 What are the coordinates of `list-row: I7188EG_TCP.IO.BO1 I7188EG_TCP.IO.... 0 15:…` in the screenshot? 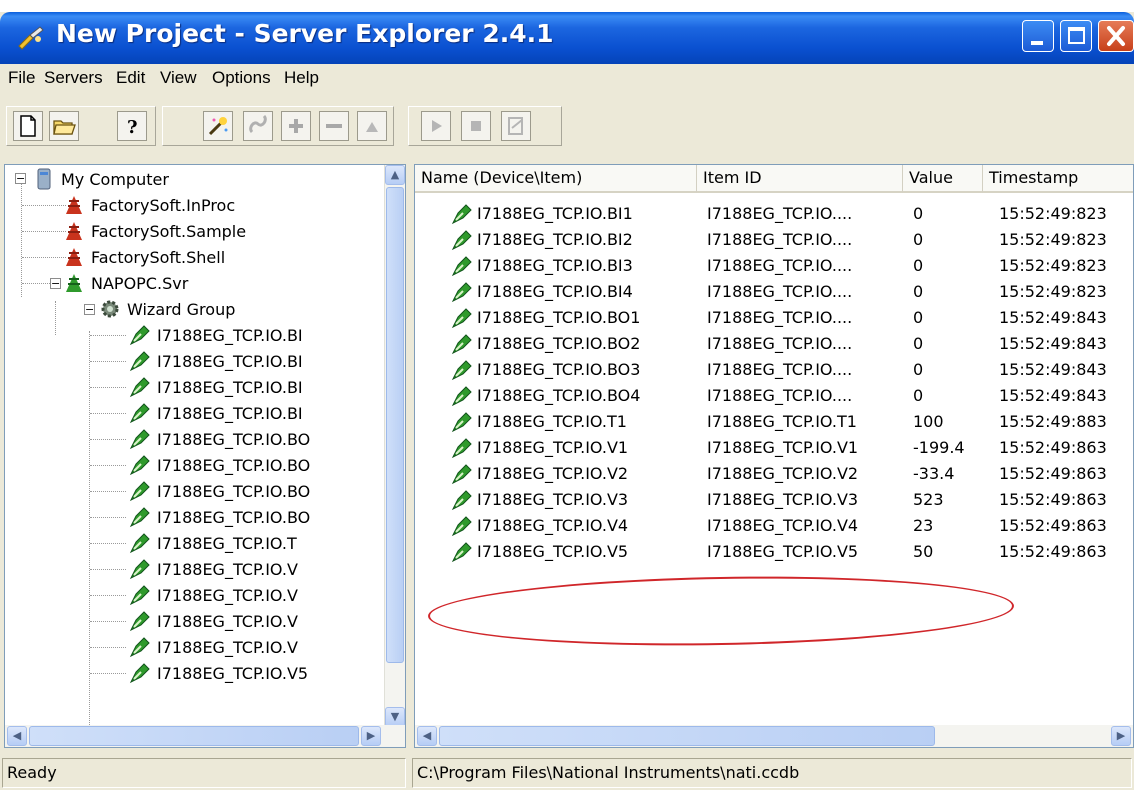 It's located at (765, 318).